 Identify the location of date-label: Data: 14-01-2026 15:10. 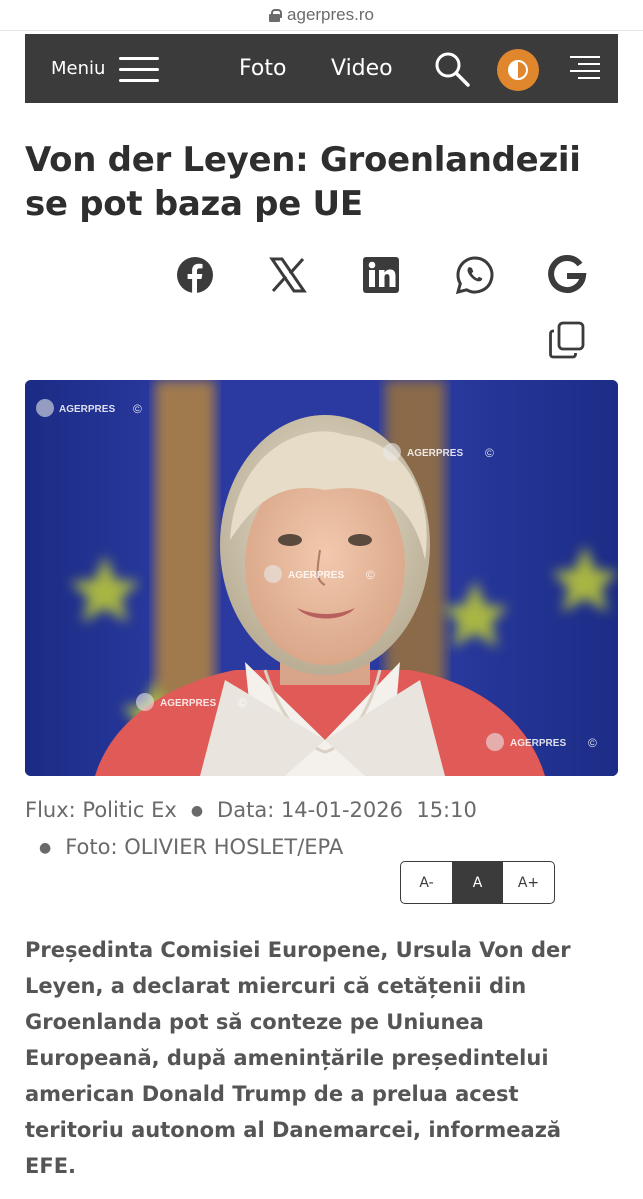
(347, 810).